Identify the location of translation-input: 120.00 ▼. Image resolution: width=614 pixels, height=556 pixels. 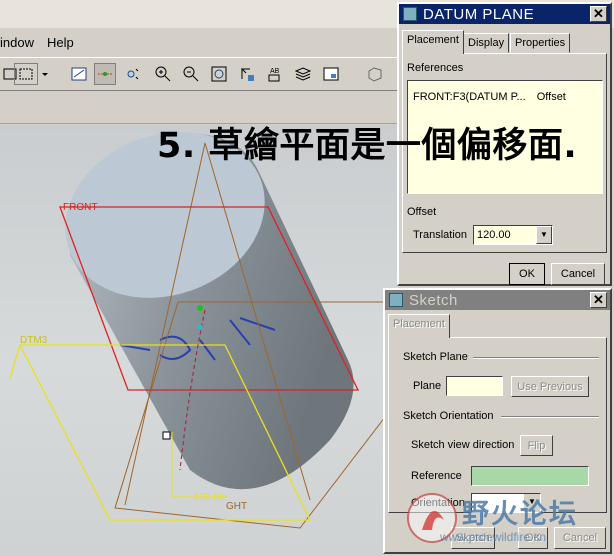
(513, 235).